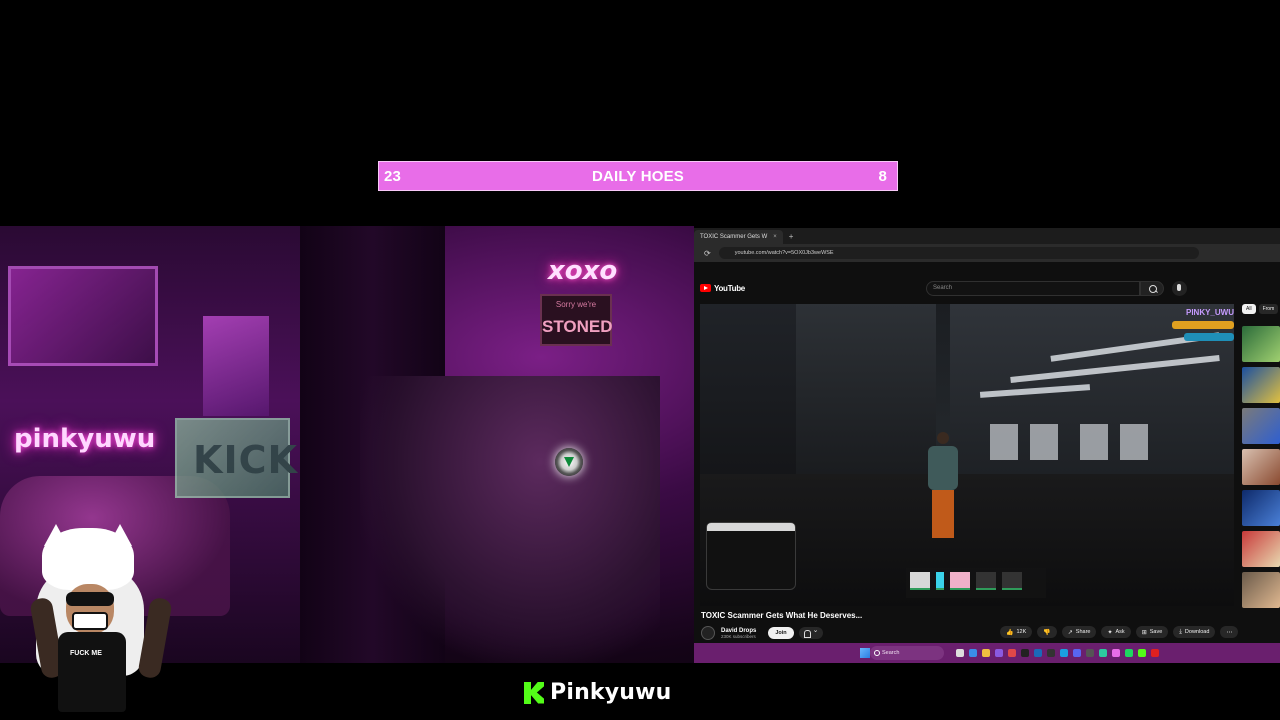 The width and height of the screenshot is (1280, 720). What do you see at coordinates (781, 633) in the screenshot?
I see `join-button: Join` at bounding box center [781, 633].